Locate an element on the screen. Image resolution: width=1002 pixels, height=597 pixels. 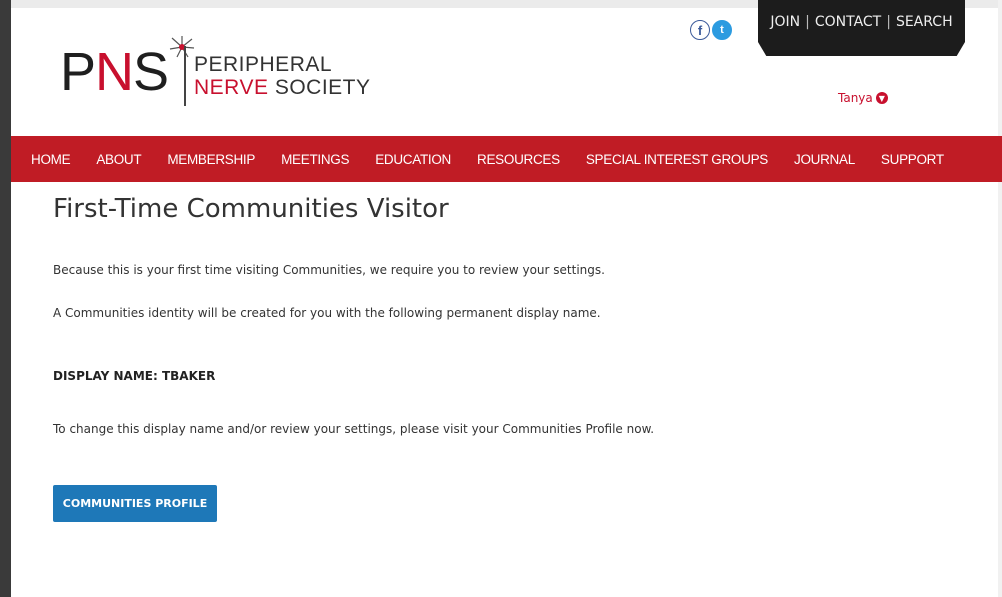
logo-society-name: PERIPHERAL NERVE SOCIETY is located at coordinates (282, 76).